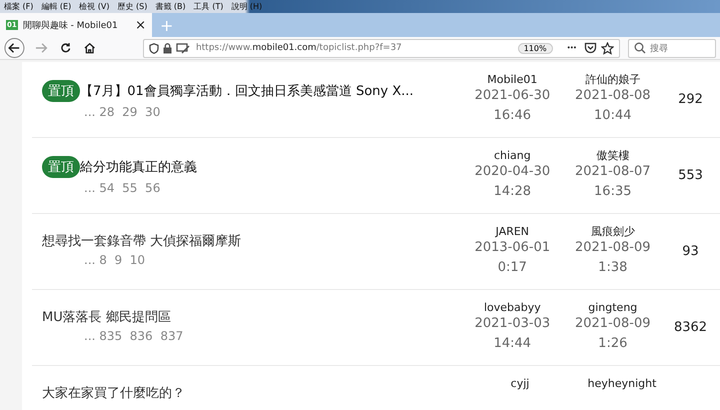  What do you see at coordinates (512, 248) in the screenshot?
I see `created-date: 2013-06-01` at bounding box center [512, 248].